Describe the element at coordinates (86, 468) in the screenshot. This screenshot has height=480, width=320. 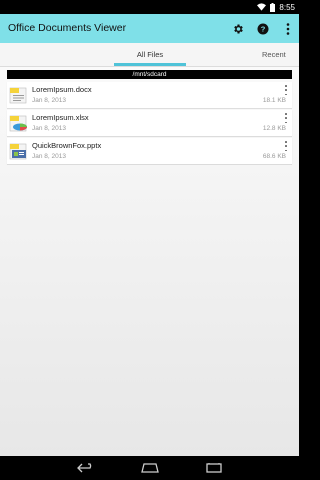
I see `back-icon` at that location.